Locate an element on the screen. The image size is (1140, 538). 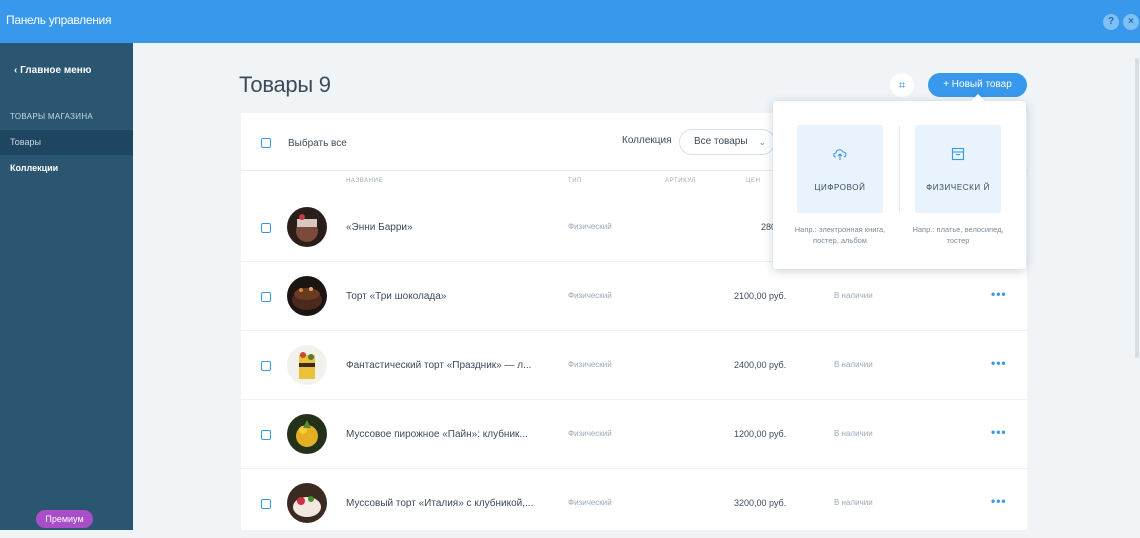
scan-icon: ⌗ is located at coordinates (902, 85).